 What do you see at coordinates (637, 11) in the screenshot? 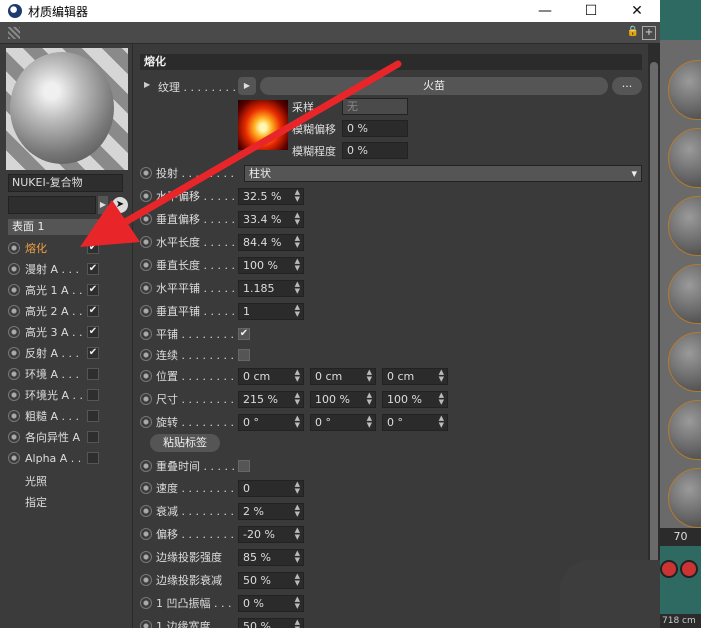
I see `close-button: ✕` at bounding box center [637, 11].